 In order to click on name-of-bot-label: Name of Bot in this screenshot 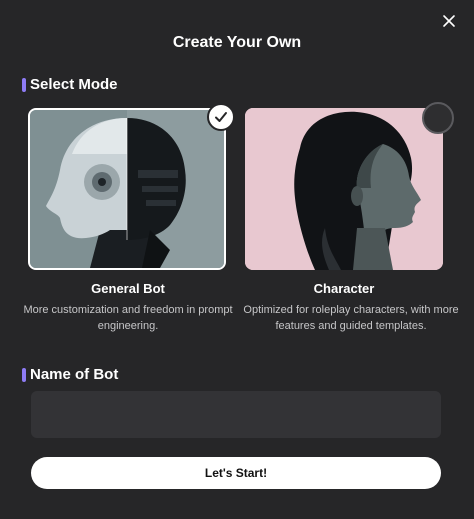, I will do `click(74, 374)`.